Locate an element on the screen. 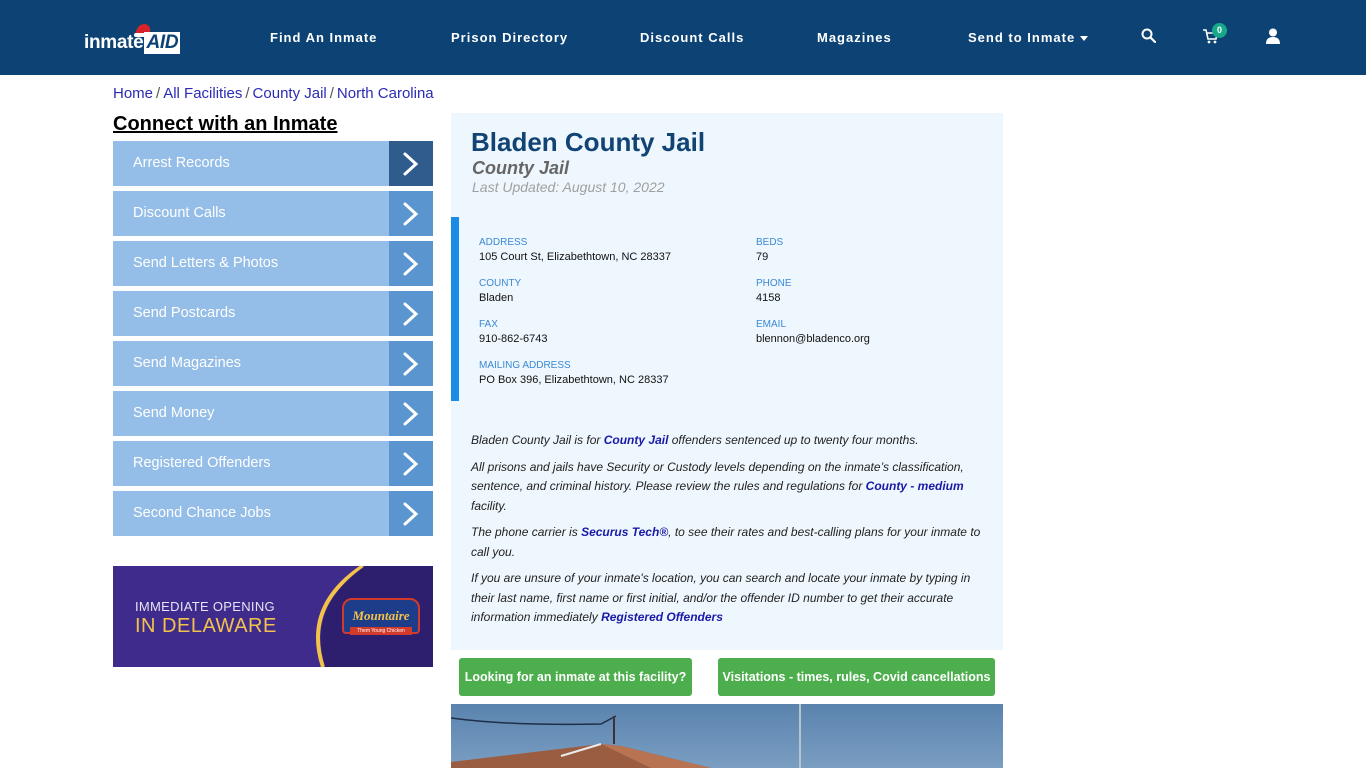 The height and width of the screenshot is (768, 1366). ad-brand: Mountaire is located at coordinates (381, 615).